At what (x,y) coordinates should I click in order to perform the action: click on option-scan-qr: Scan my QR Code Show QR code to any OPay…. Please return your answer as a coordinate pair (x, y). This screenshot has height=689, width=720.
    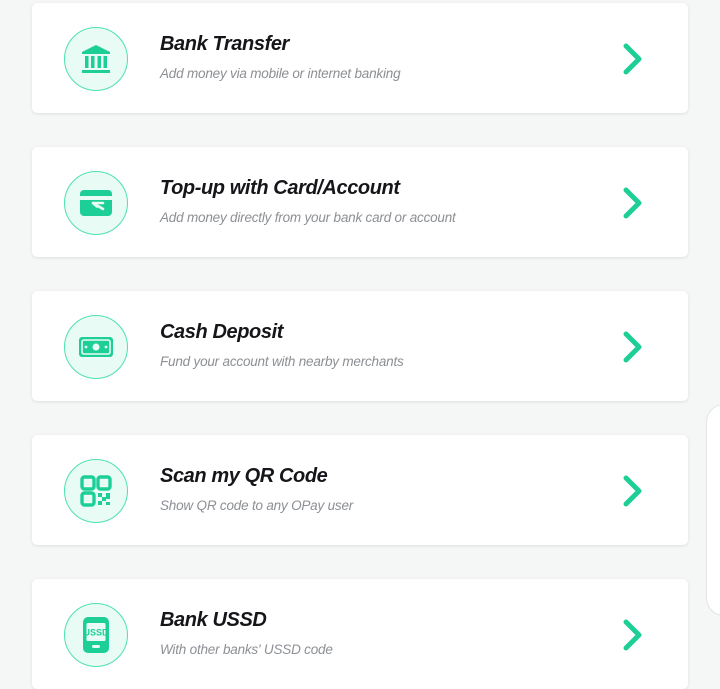
    Looking at the image, I should click on (360, 490).